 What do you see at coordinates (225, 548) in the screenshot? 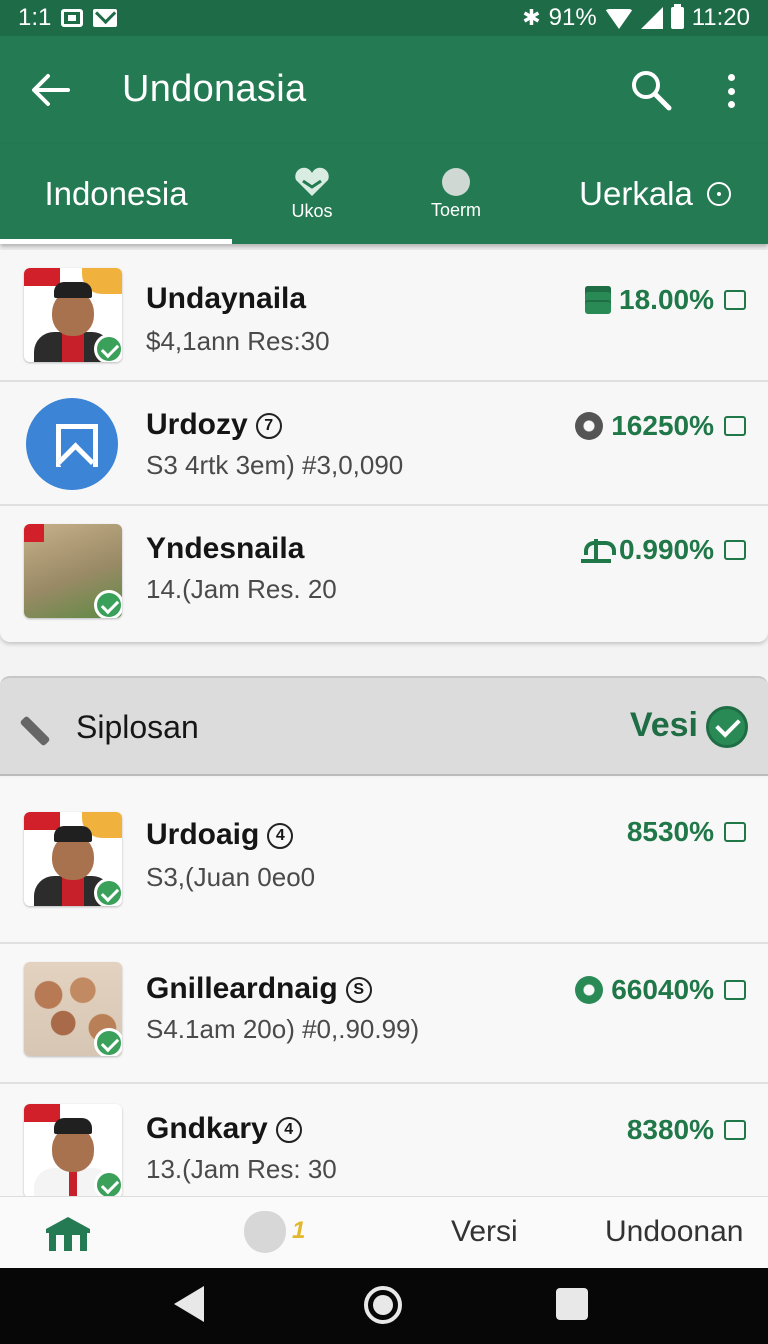
I see `item-name: Yndesnaila` at bounding box center [225, 548].